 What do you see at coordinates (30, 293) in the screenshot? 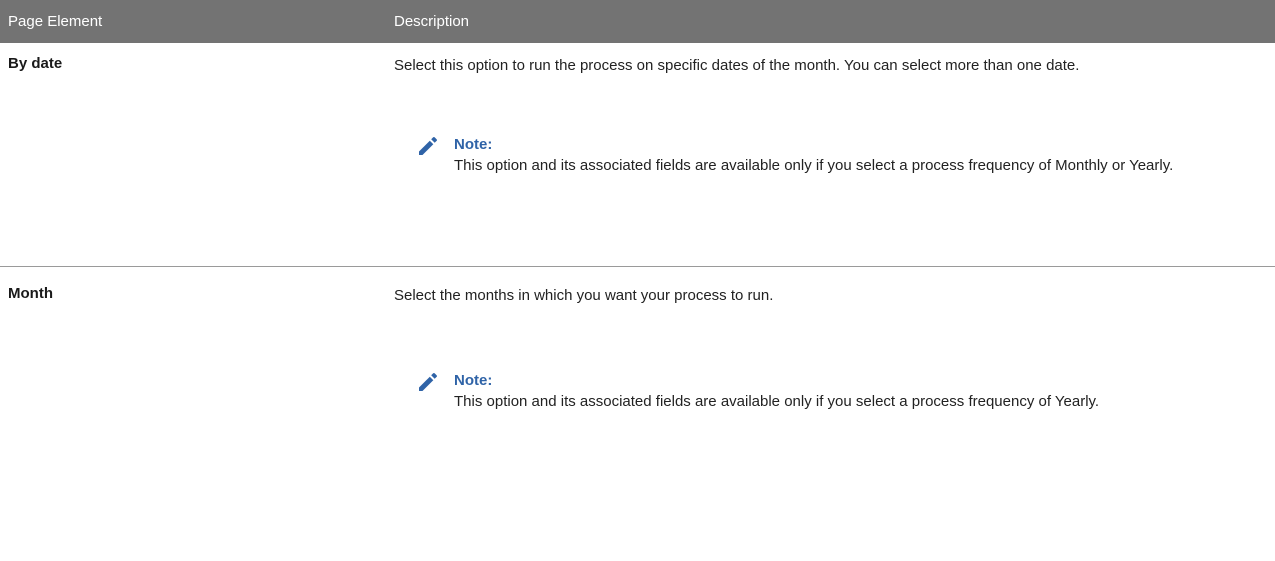
I see `row-element-label: Month` at bounding box center [30, 293].